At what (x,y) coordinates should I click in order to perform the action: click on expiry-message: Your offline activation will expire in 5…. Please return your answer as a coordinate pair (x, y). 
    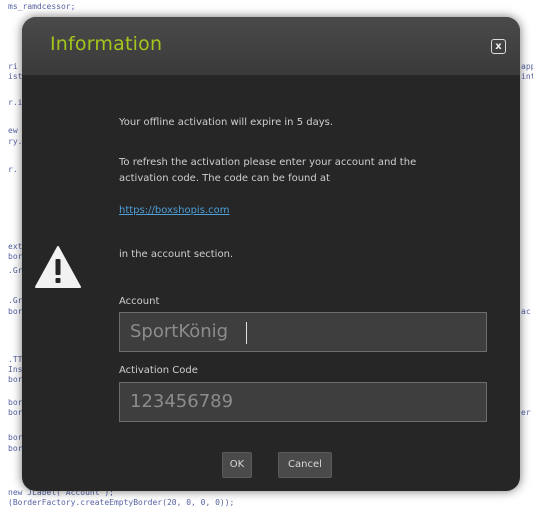
    Looking at the image, I should click on (226, 122).